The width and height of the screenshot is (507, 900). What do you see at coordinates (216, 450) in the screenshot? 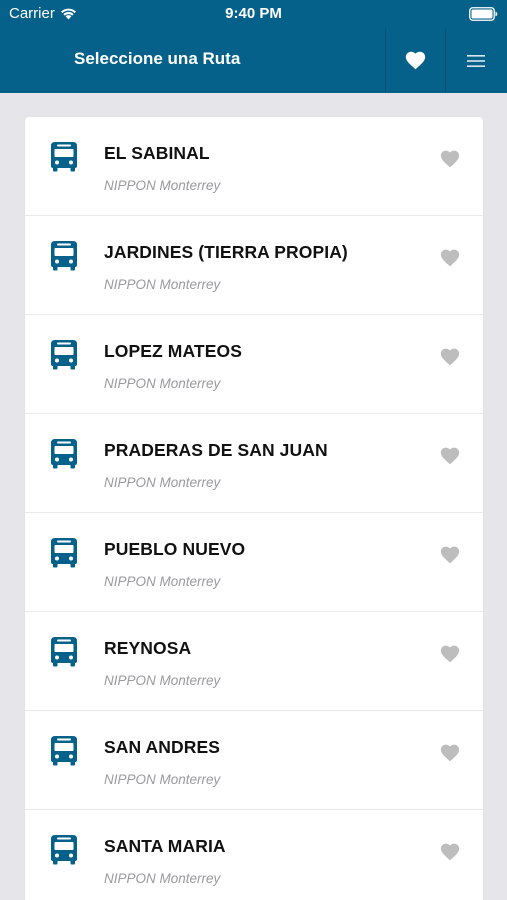
I see `route-name: PRADERAS DE SAN JUAN` at bounding box center [216, 450].